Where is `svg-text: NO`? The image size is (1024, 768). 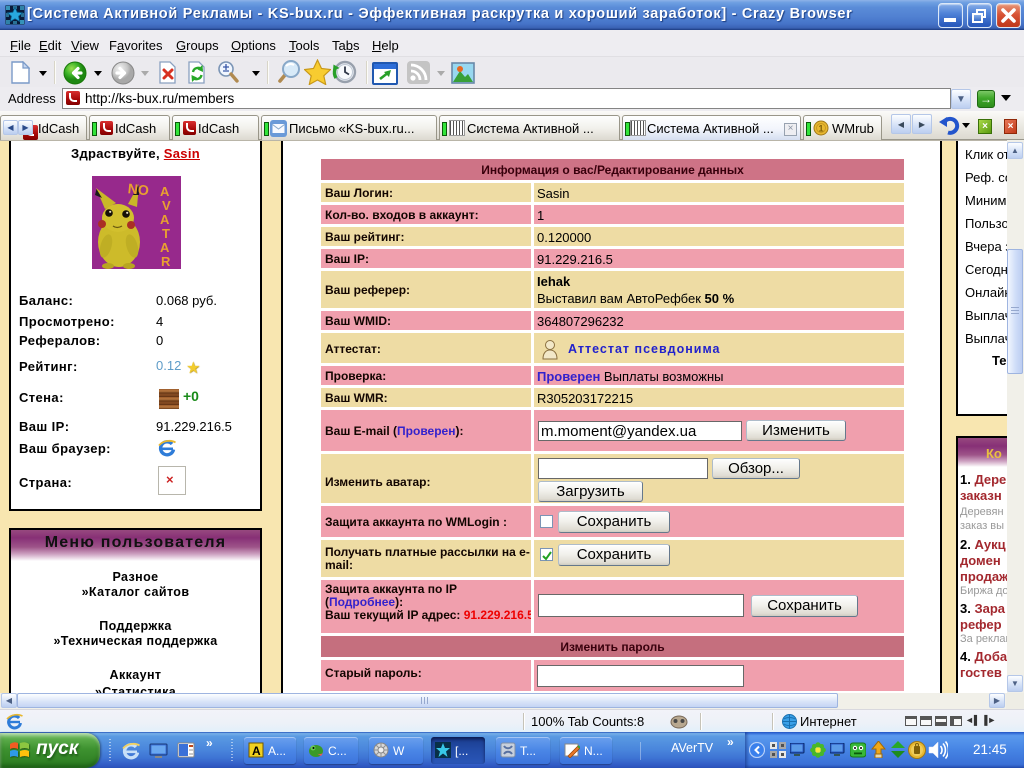 svg-text: NO is located at coordinates (138, 189).